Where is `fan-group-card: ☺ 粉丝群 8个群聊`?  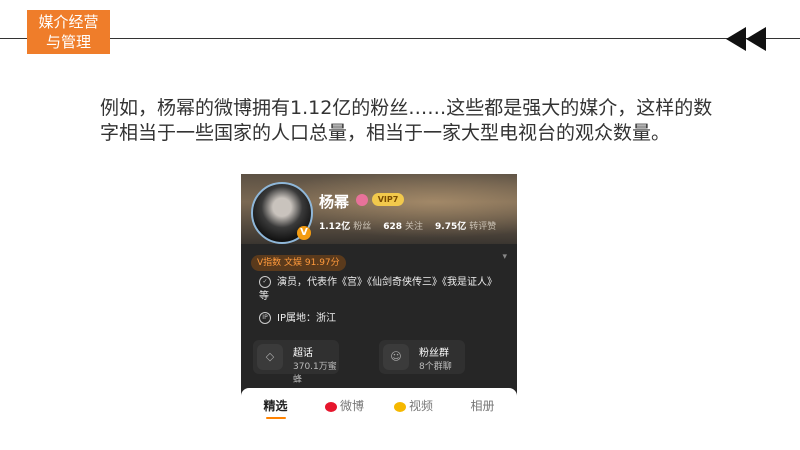 fan-group-card: ☺ 粉丝群 8个群聊 is located at coordinates (422, 357).